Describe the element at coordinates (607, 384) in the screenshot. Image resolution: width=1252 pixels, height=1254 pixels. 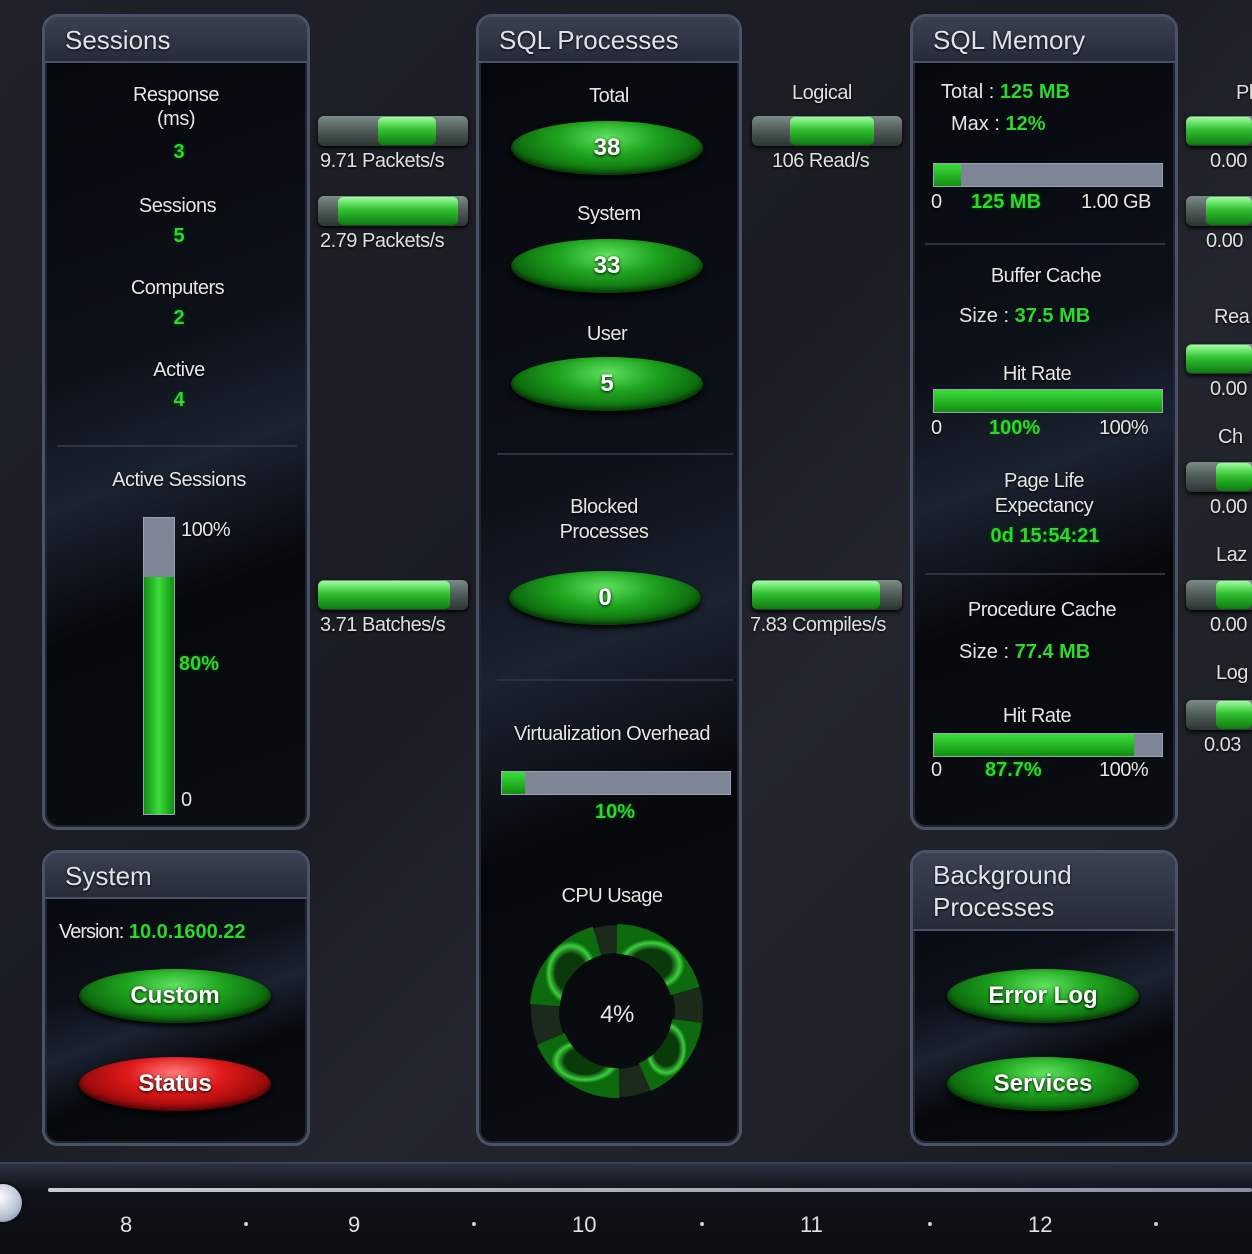
I see `user-processes-value: 5` at that location.